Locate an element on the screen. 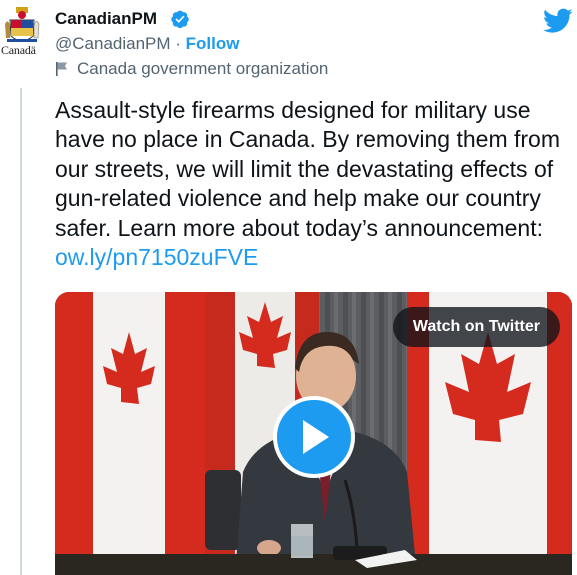  verified-badge-icon is located at coordinates (180, 19).